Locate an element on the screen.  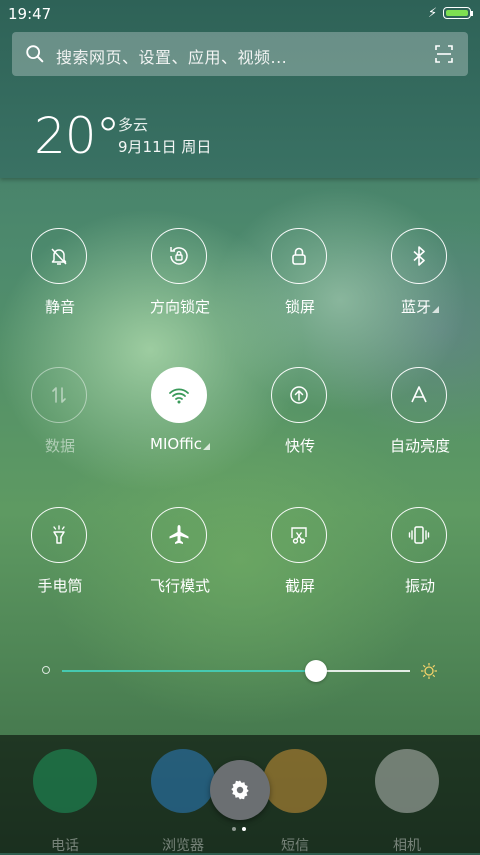
screenshot-icon is located at coordinates (299, 535).